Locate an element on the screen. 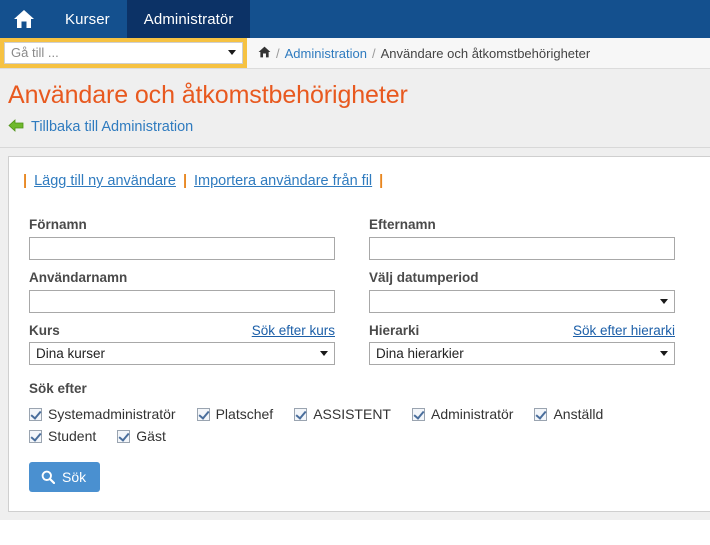  back-link-label: Tillbaka till Administration is located at coordinates (112, 127).